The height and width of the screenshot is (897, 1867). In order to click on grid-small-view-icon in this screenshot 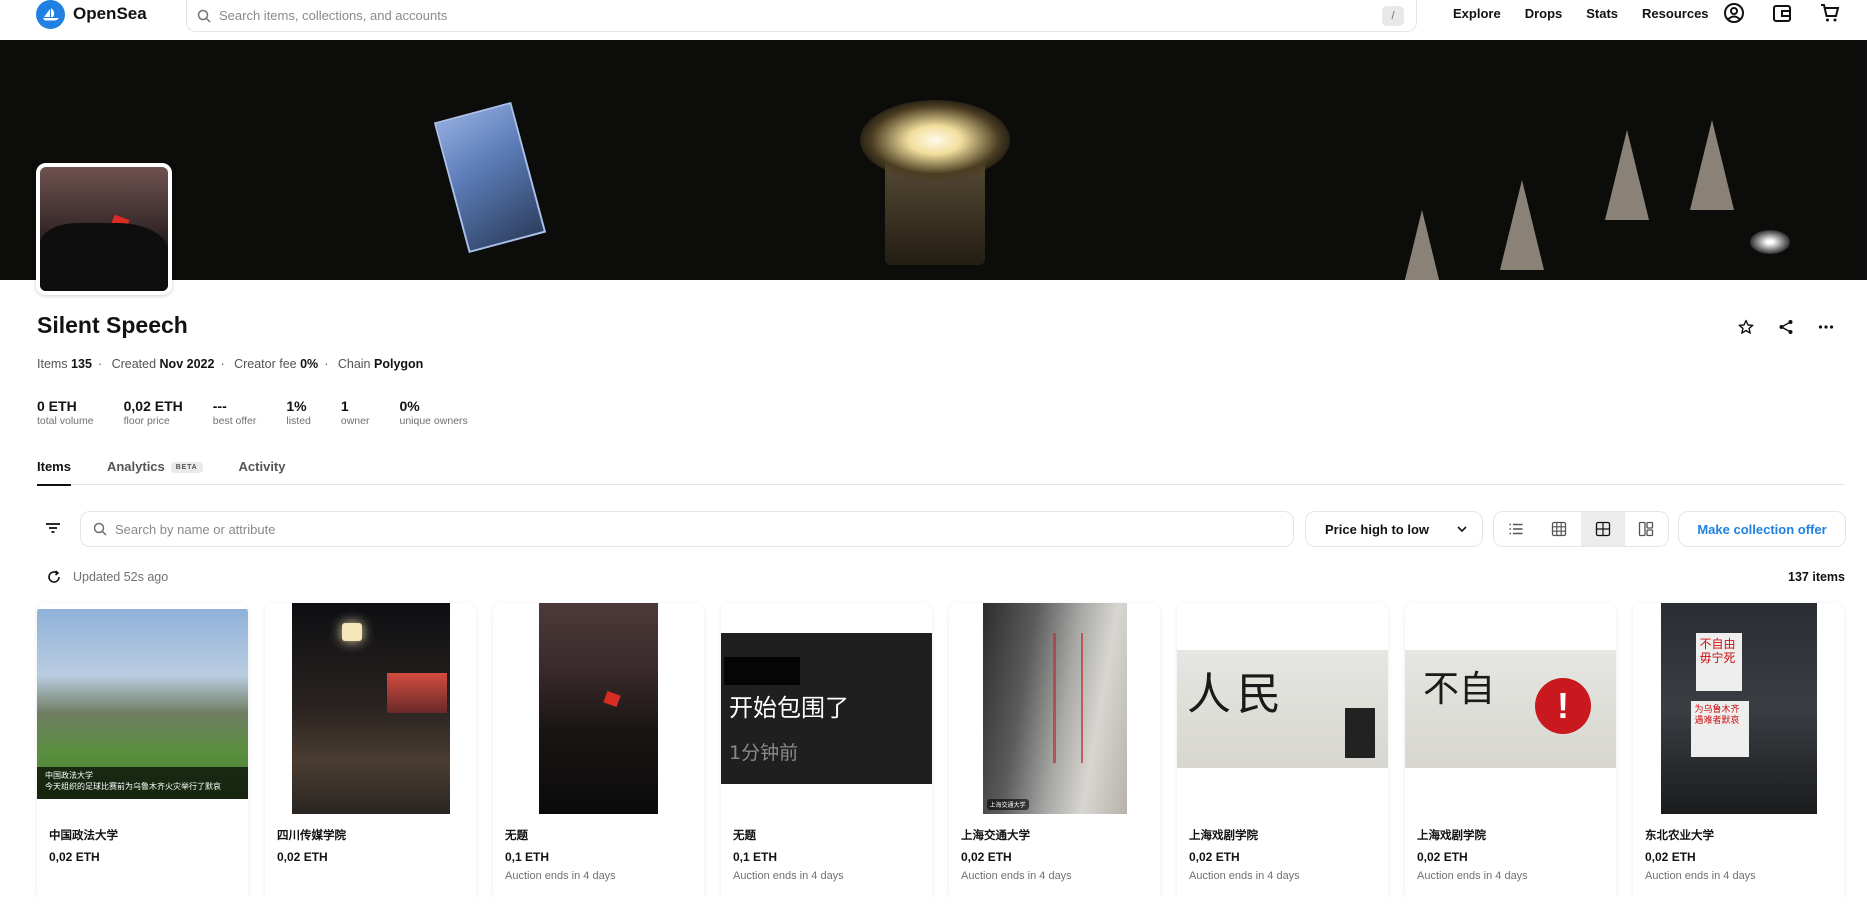, I will do `click(1560, 529)`.